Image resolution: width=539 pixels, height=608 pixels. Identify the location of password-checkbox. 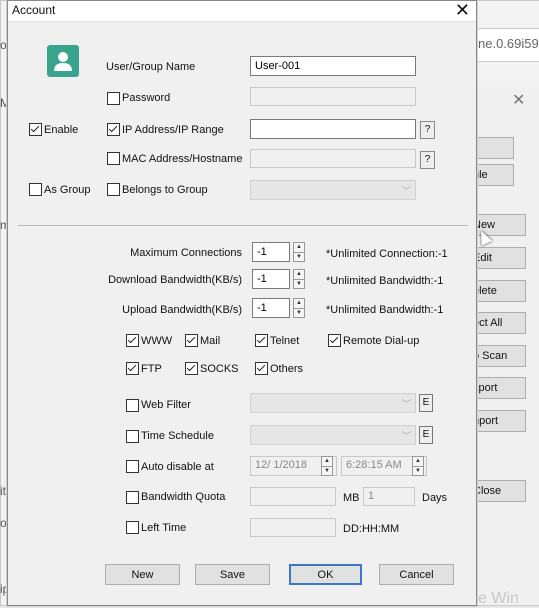
(113, 98).